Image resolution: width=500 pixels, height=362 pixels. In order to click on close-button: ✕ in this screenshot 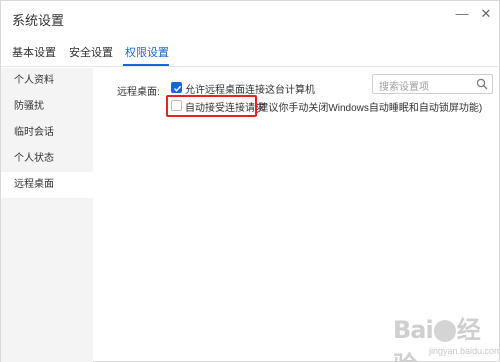, I will do `click(486, 14)`.